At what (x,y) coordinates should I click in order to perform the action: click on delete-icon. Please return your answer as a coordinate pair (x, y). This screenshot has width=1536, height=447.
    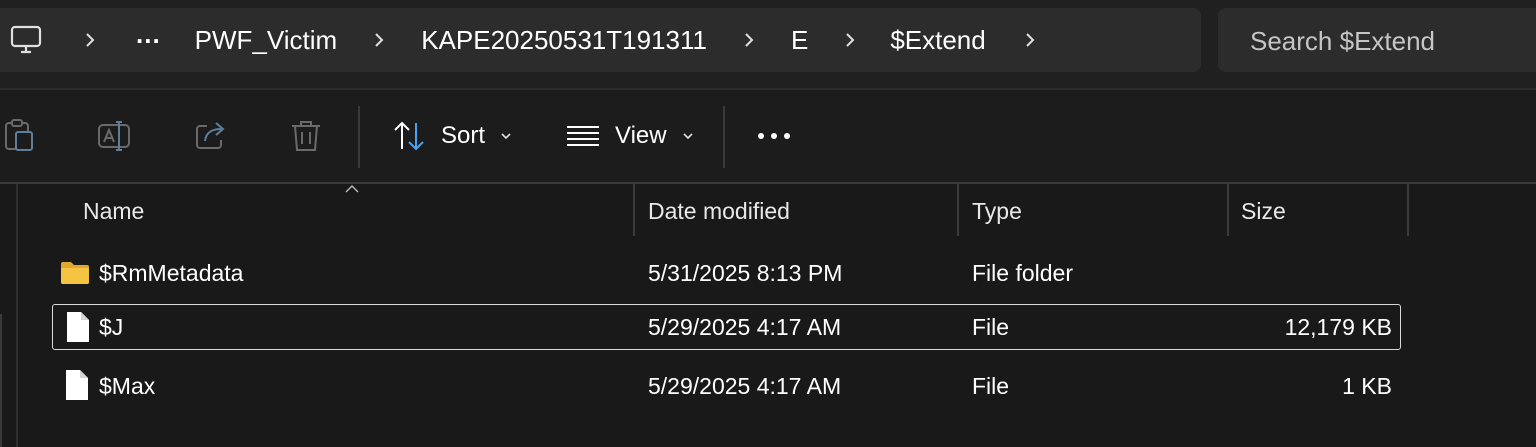
    Looking at the image, I should click on (306, 136).